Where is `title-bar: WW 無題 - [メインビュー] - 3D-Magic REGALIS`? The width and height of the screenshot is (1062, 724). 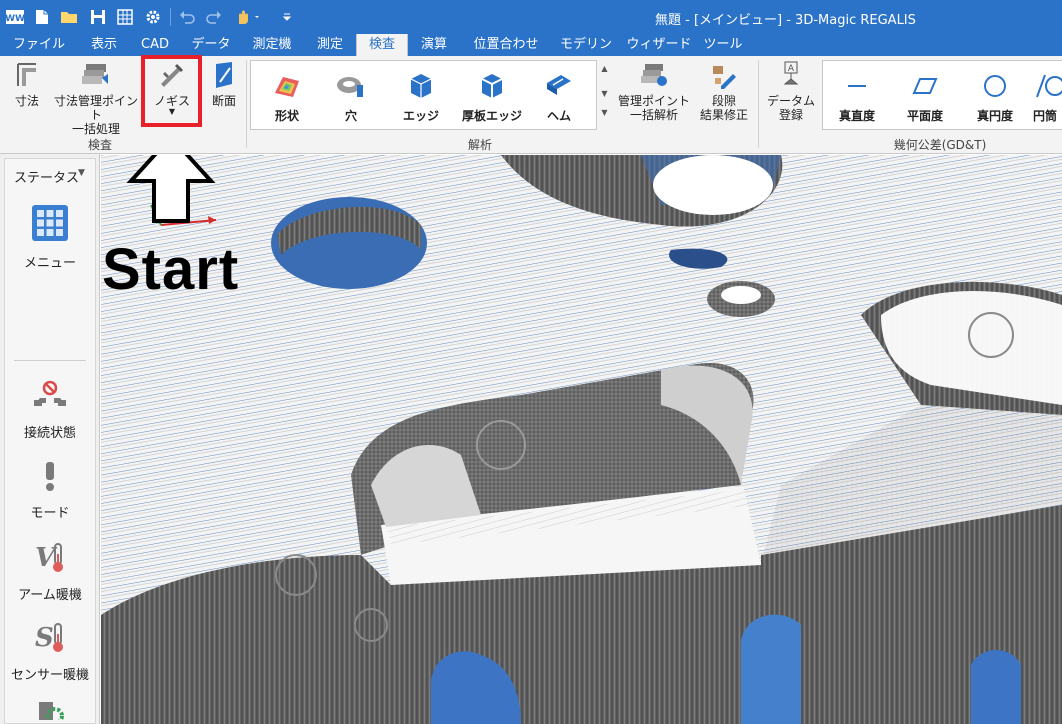 title-bar: WW 無題 - [メインビュー] - 3D-Magic REGALIS is located at coordinates (531, 17).